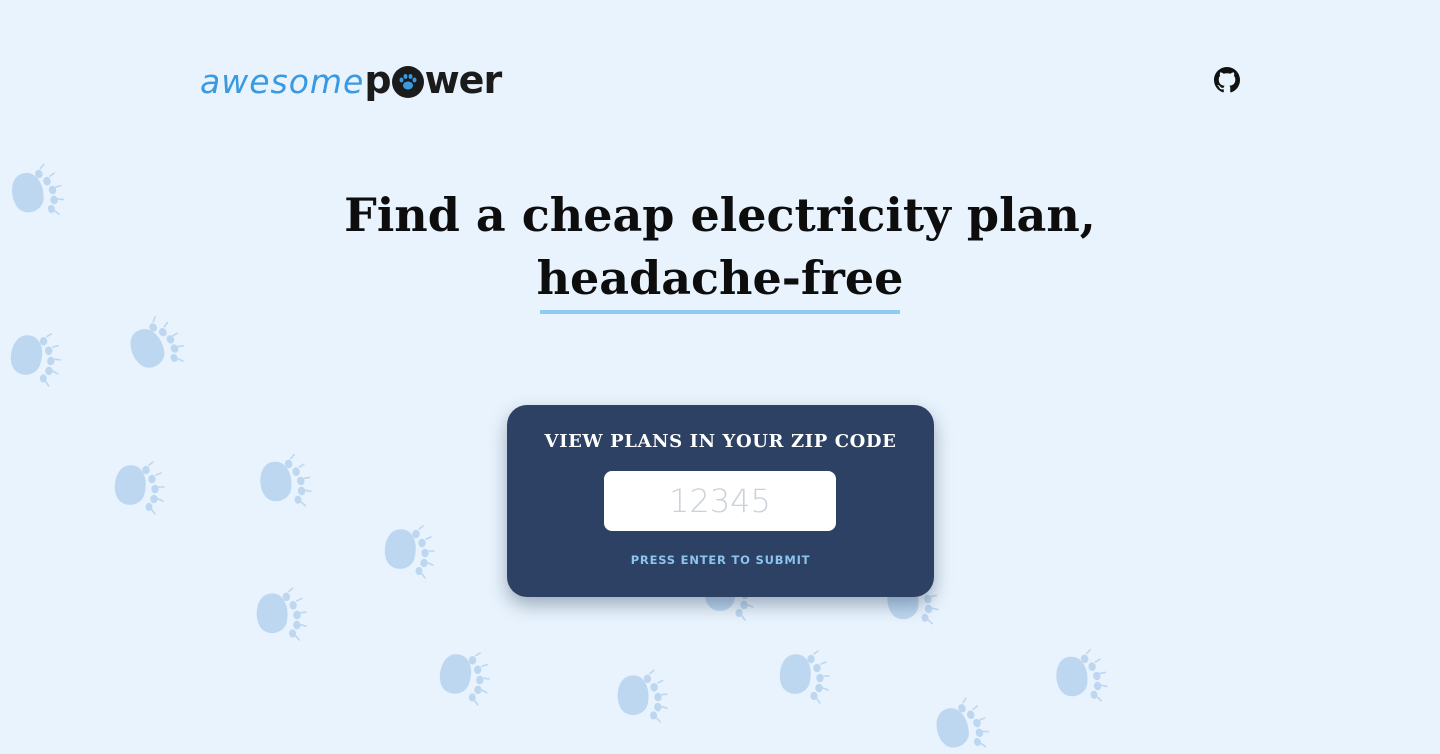 The height and width of the screenshot is (754, 1440). I want to click on headline-underline, so click(720, 312).